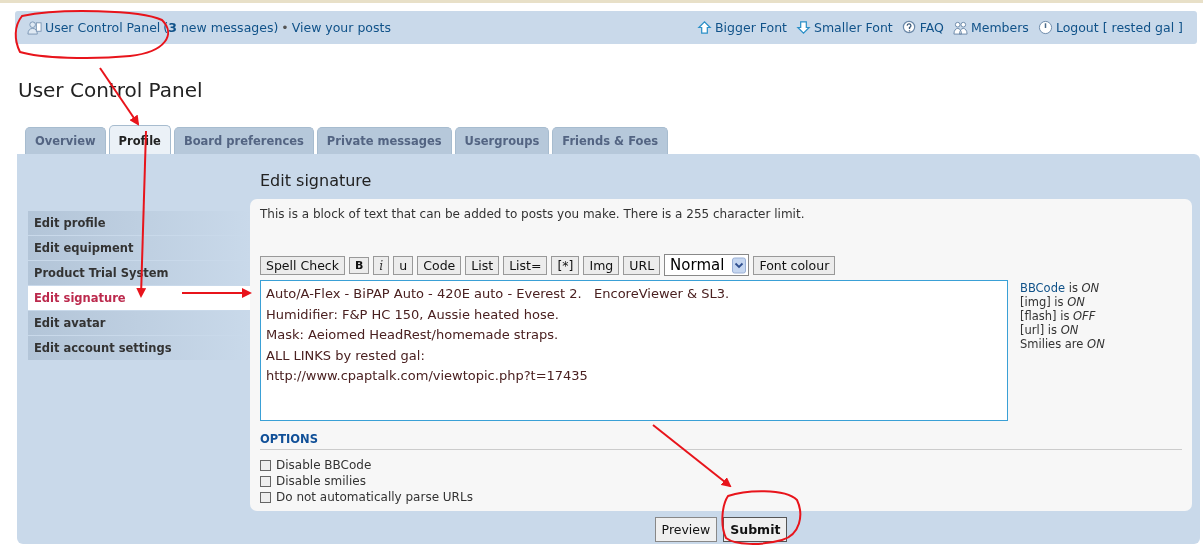  I want to click on header-link: FAQ, so click(931, 27).